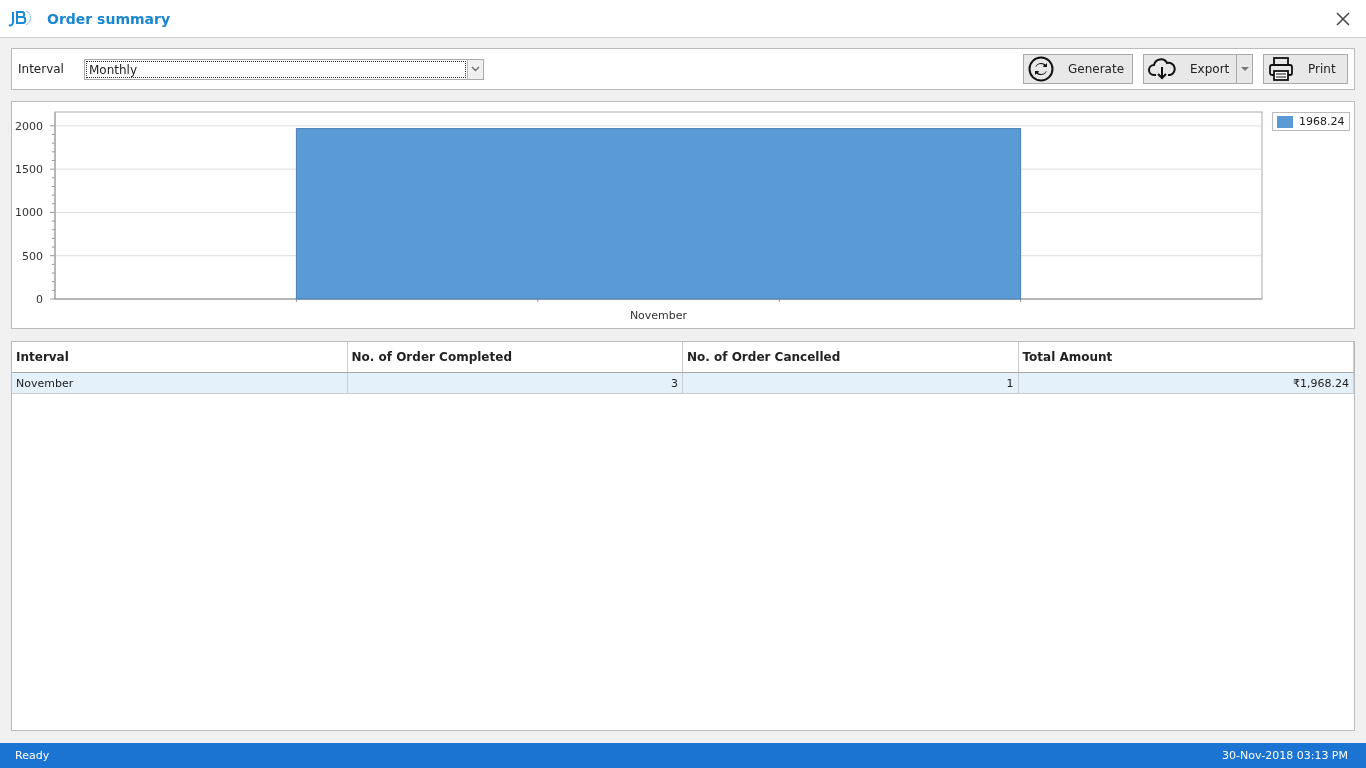 Image resolution: width=1366 pixels, height=768 pixels. What do you see at coordinates (1078, 69) in the screenshot?
I see `generate-button: Generate` at bounding box center [1078, 69].